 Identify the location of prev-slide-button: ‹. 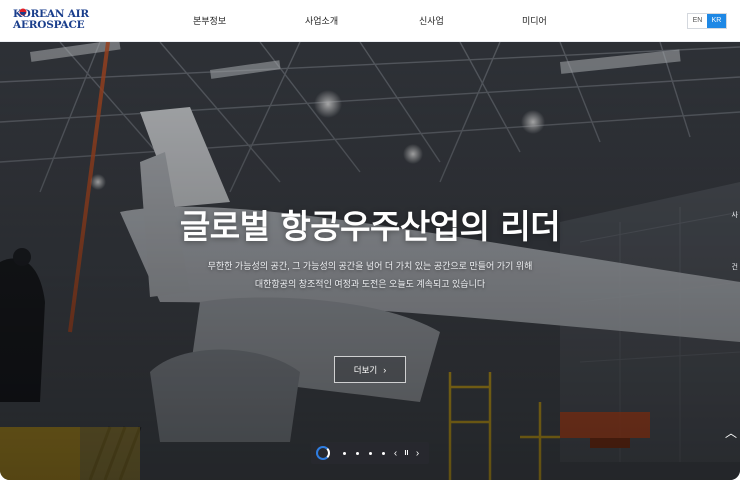
(395, 453).